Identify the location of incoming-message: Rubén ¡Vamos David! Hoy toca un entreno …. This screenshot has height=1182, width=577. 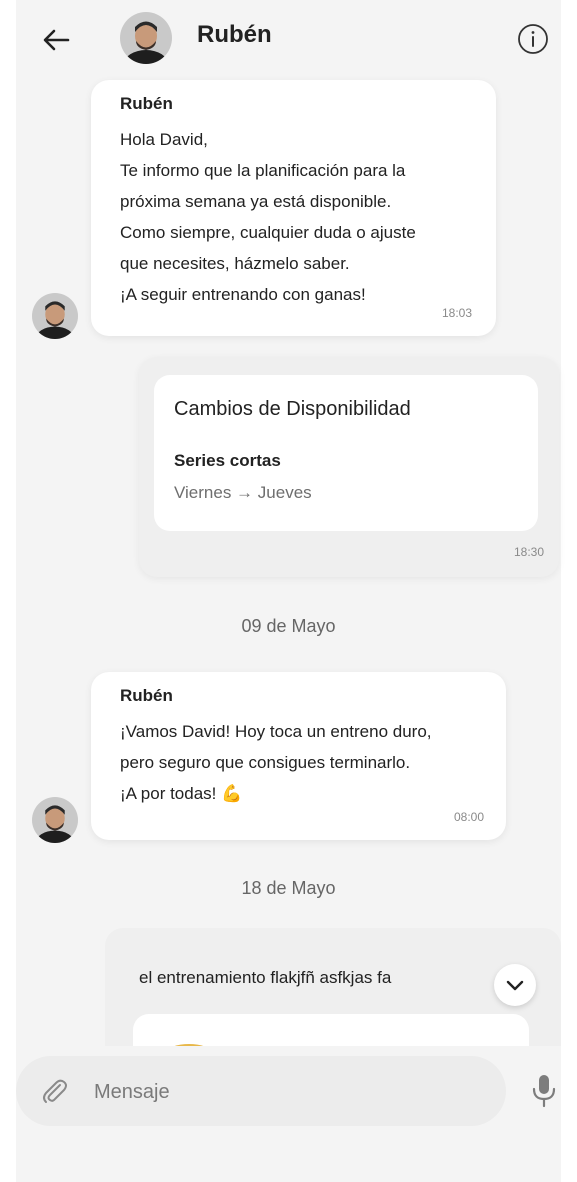
(298, 756).